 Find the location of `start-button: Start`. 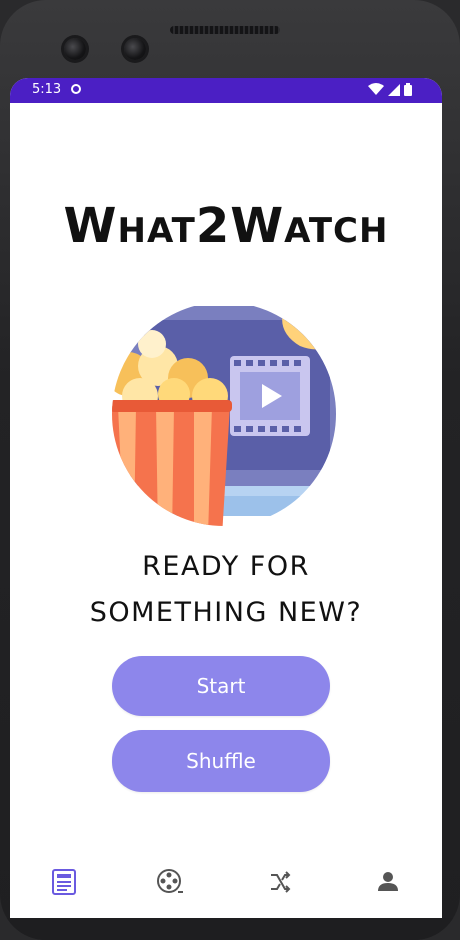

start-button: Start is located at coordinates (221, 686).